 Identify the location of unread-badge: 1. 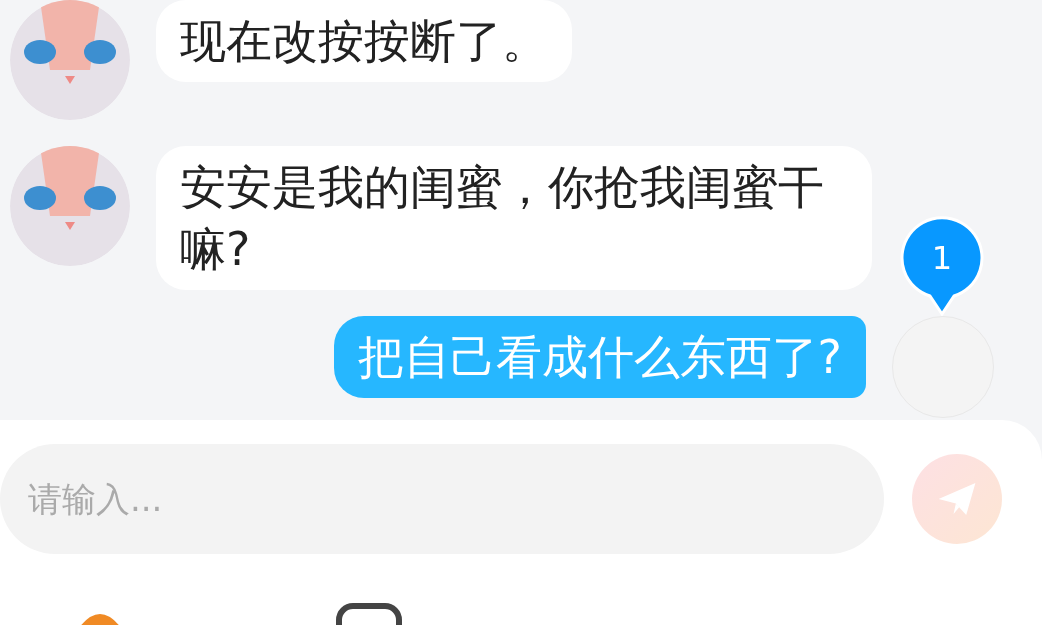
(942, 266).